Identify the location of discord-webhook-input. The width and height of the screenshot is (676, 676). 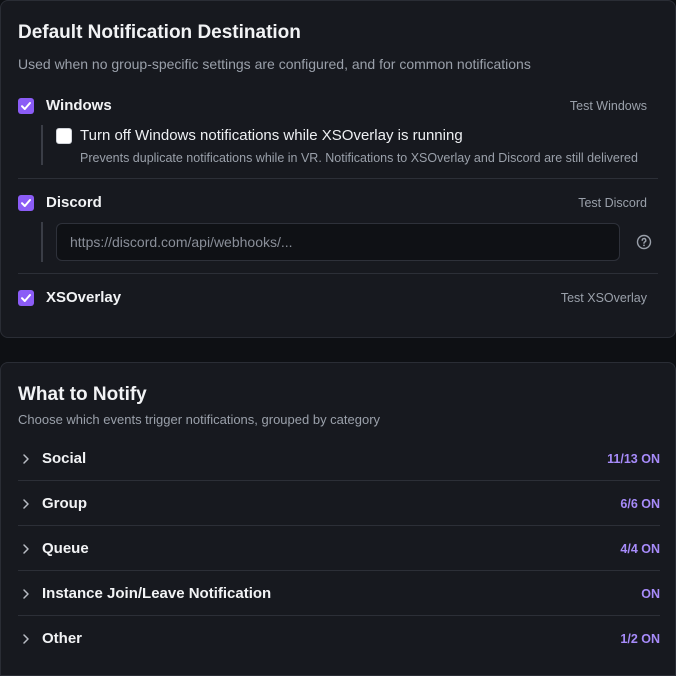
(338, 242).